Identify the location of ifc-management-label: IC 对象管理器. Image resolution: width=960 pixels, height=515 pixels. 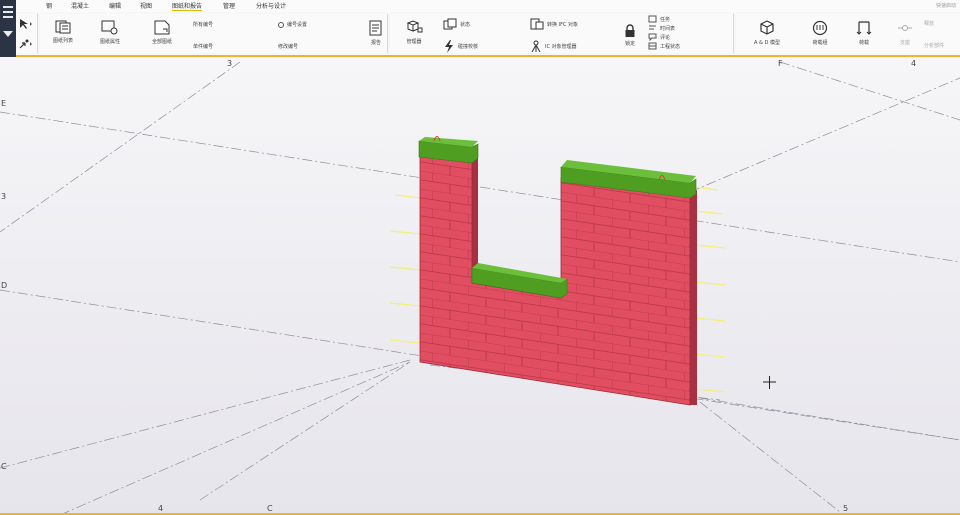
(561, 46).